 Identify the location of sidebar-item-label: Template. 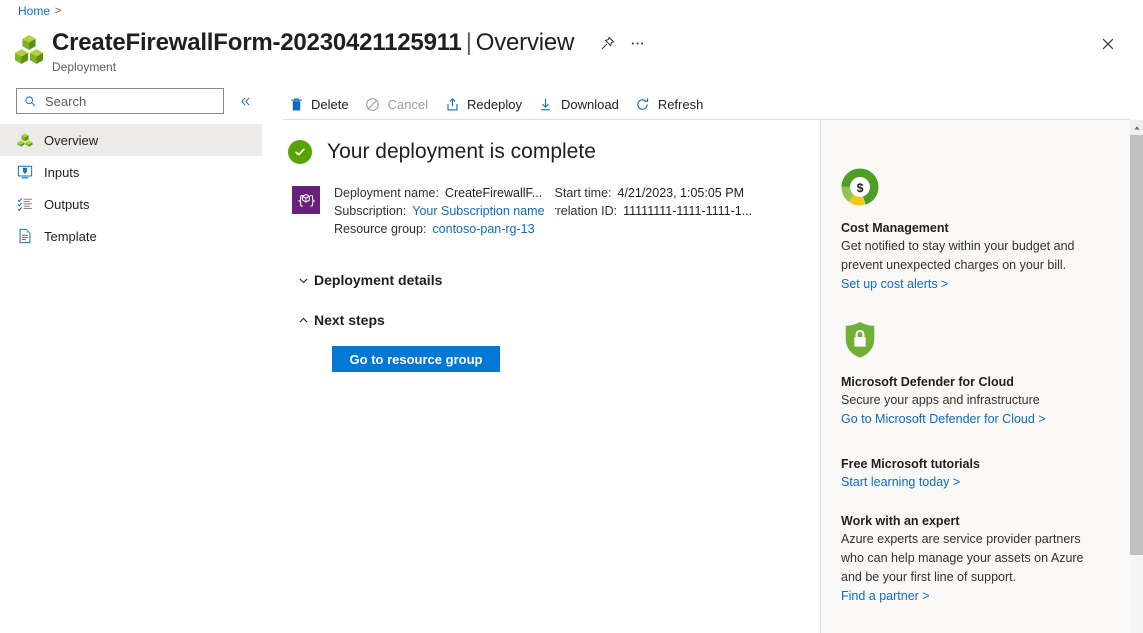
(70, 236).